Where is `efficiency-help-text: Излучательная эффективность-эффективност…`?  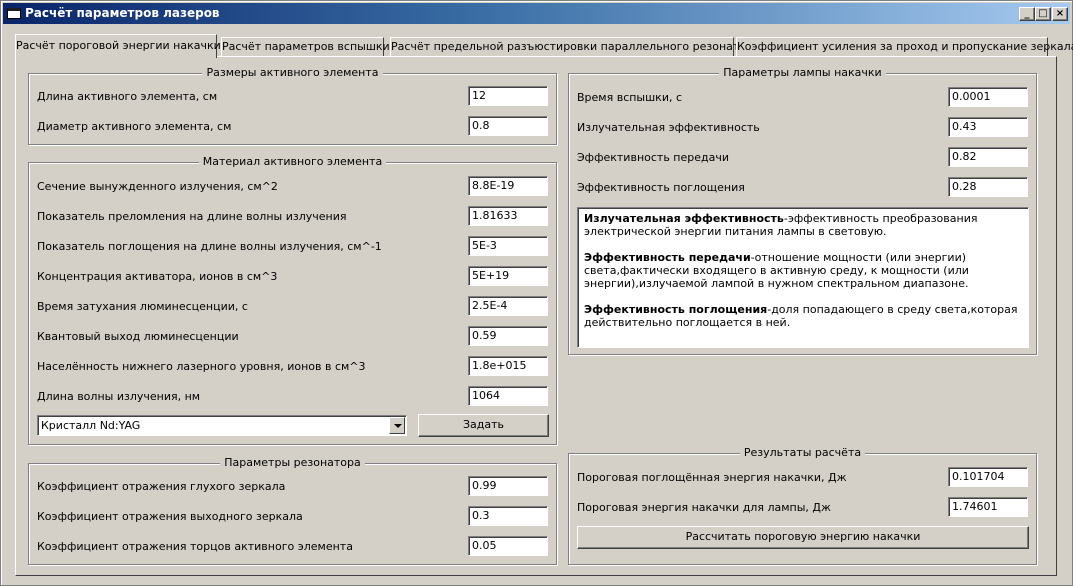
efficiency-help-text: Излучательная эффективность-эффективност… is located at coordinates (803, 277).